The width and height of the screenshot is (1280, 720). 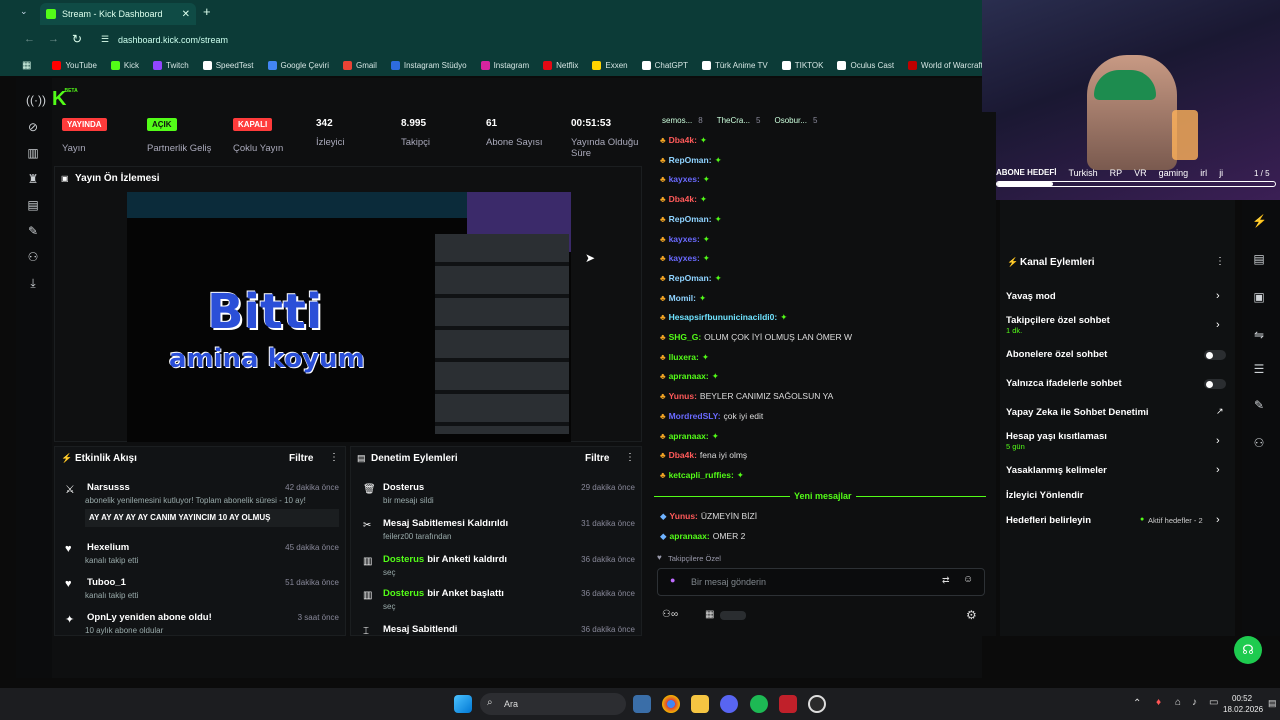 I want to click on reload-icon: ↻, so click(x=77, y=39).